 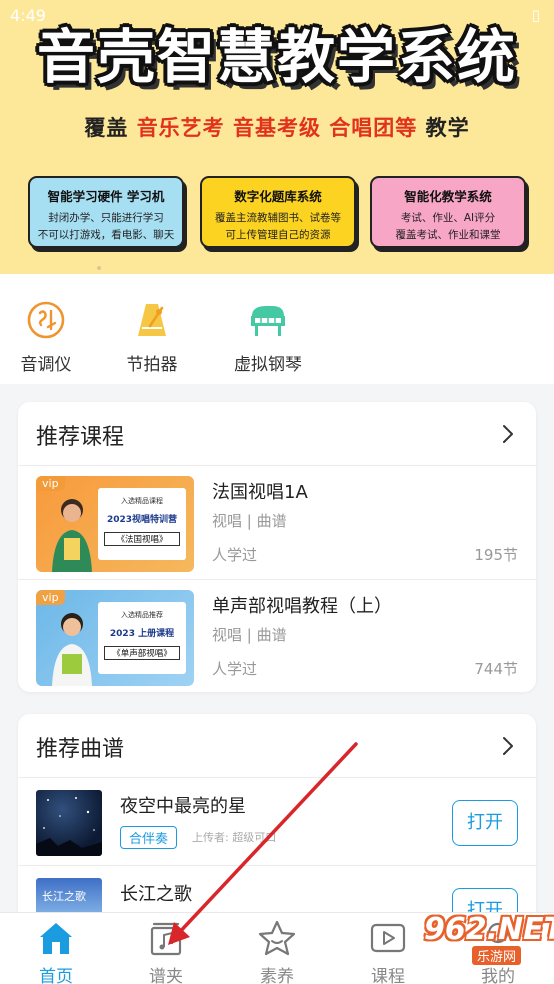 What do you see at coordinates (56, 938) in the screenshot?
I see `home-icon` at bounding box center [56, 938].